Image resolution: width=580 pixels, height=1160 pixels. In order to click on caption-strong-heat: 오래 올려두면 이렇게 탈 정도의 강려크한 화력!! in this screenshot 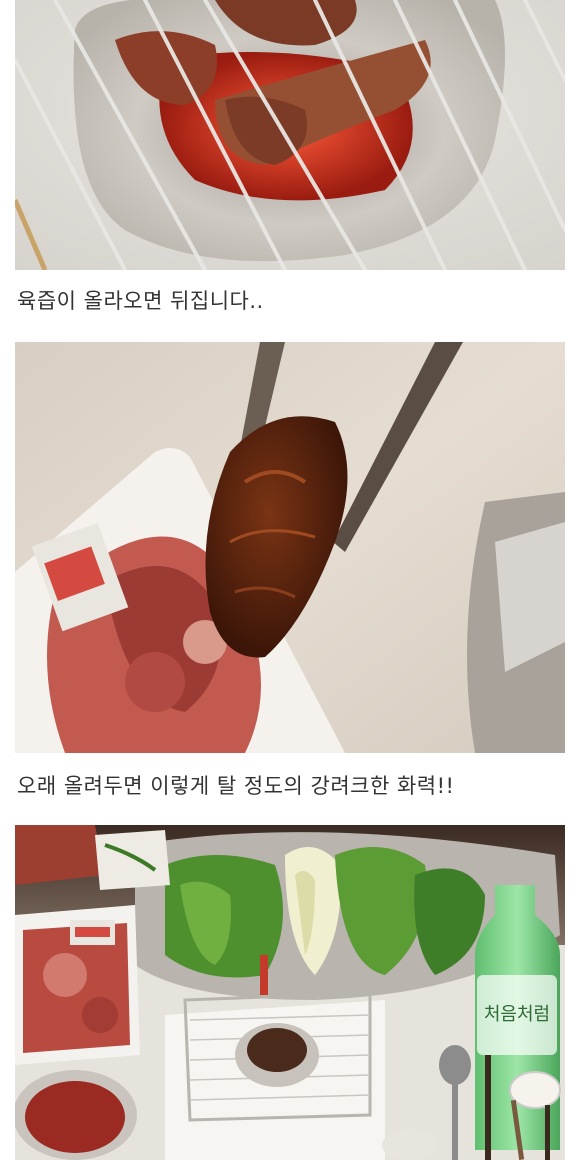, I will do `click(236, 786)`.